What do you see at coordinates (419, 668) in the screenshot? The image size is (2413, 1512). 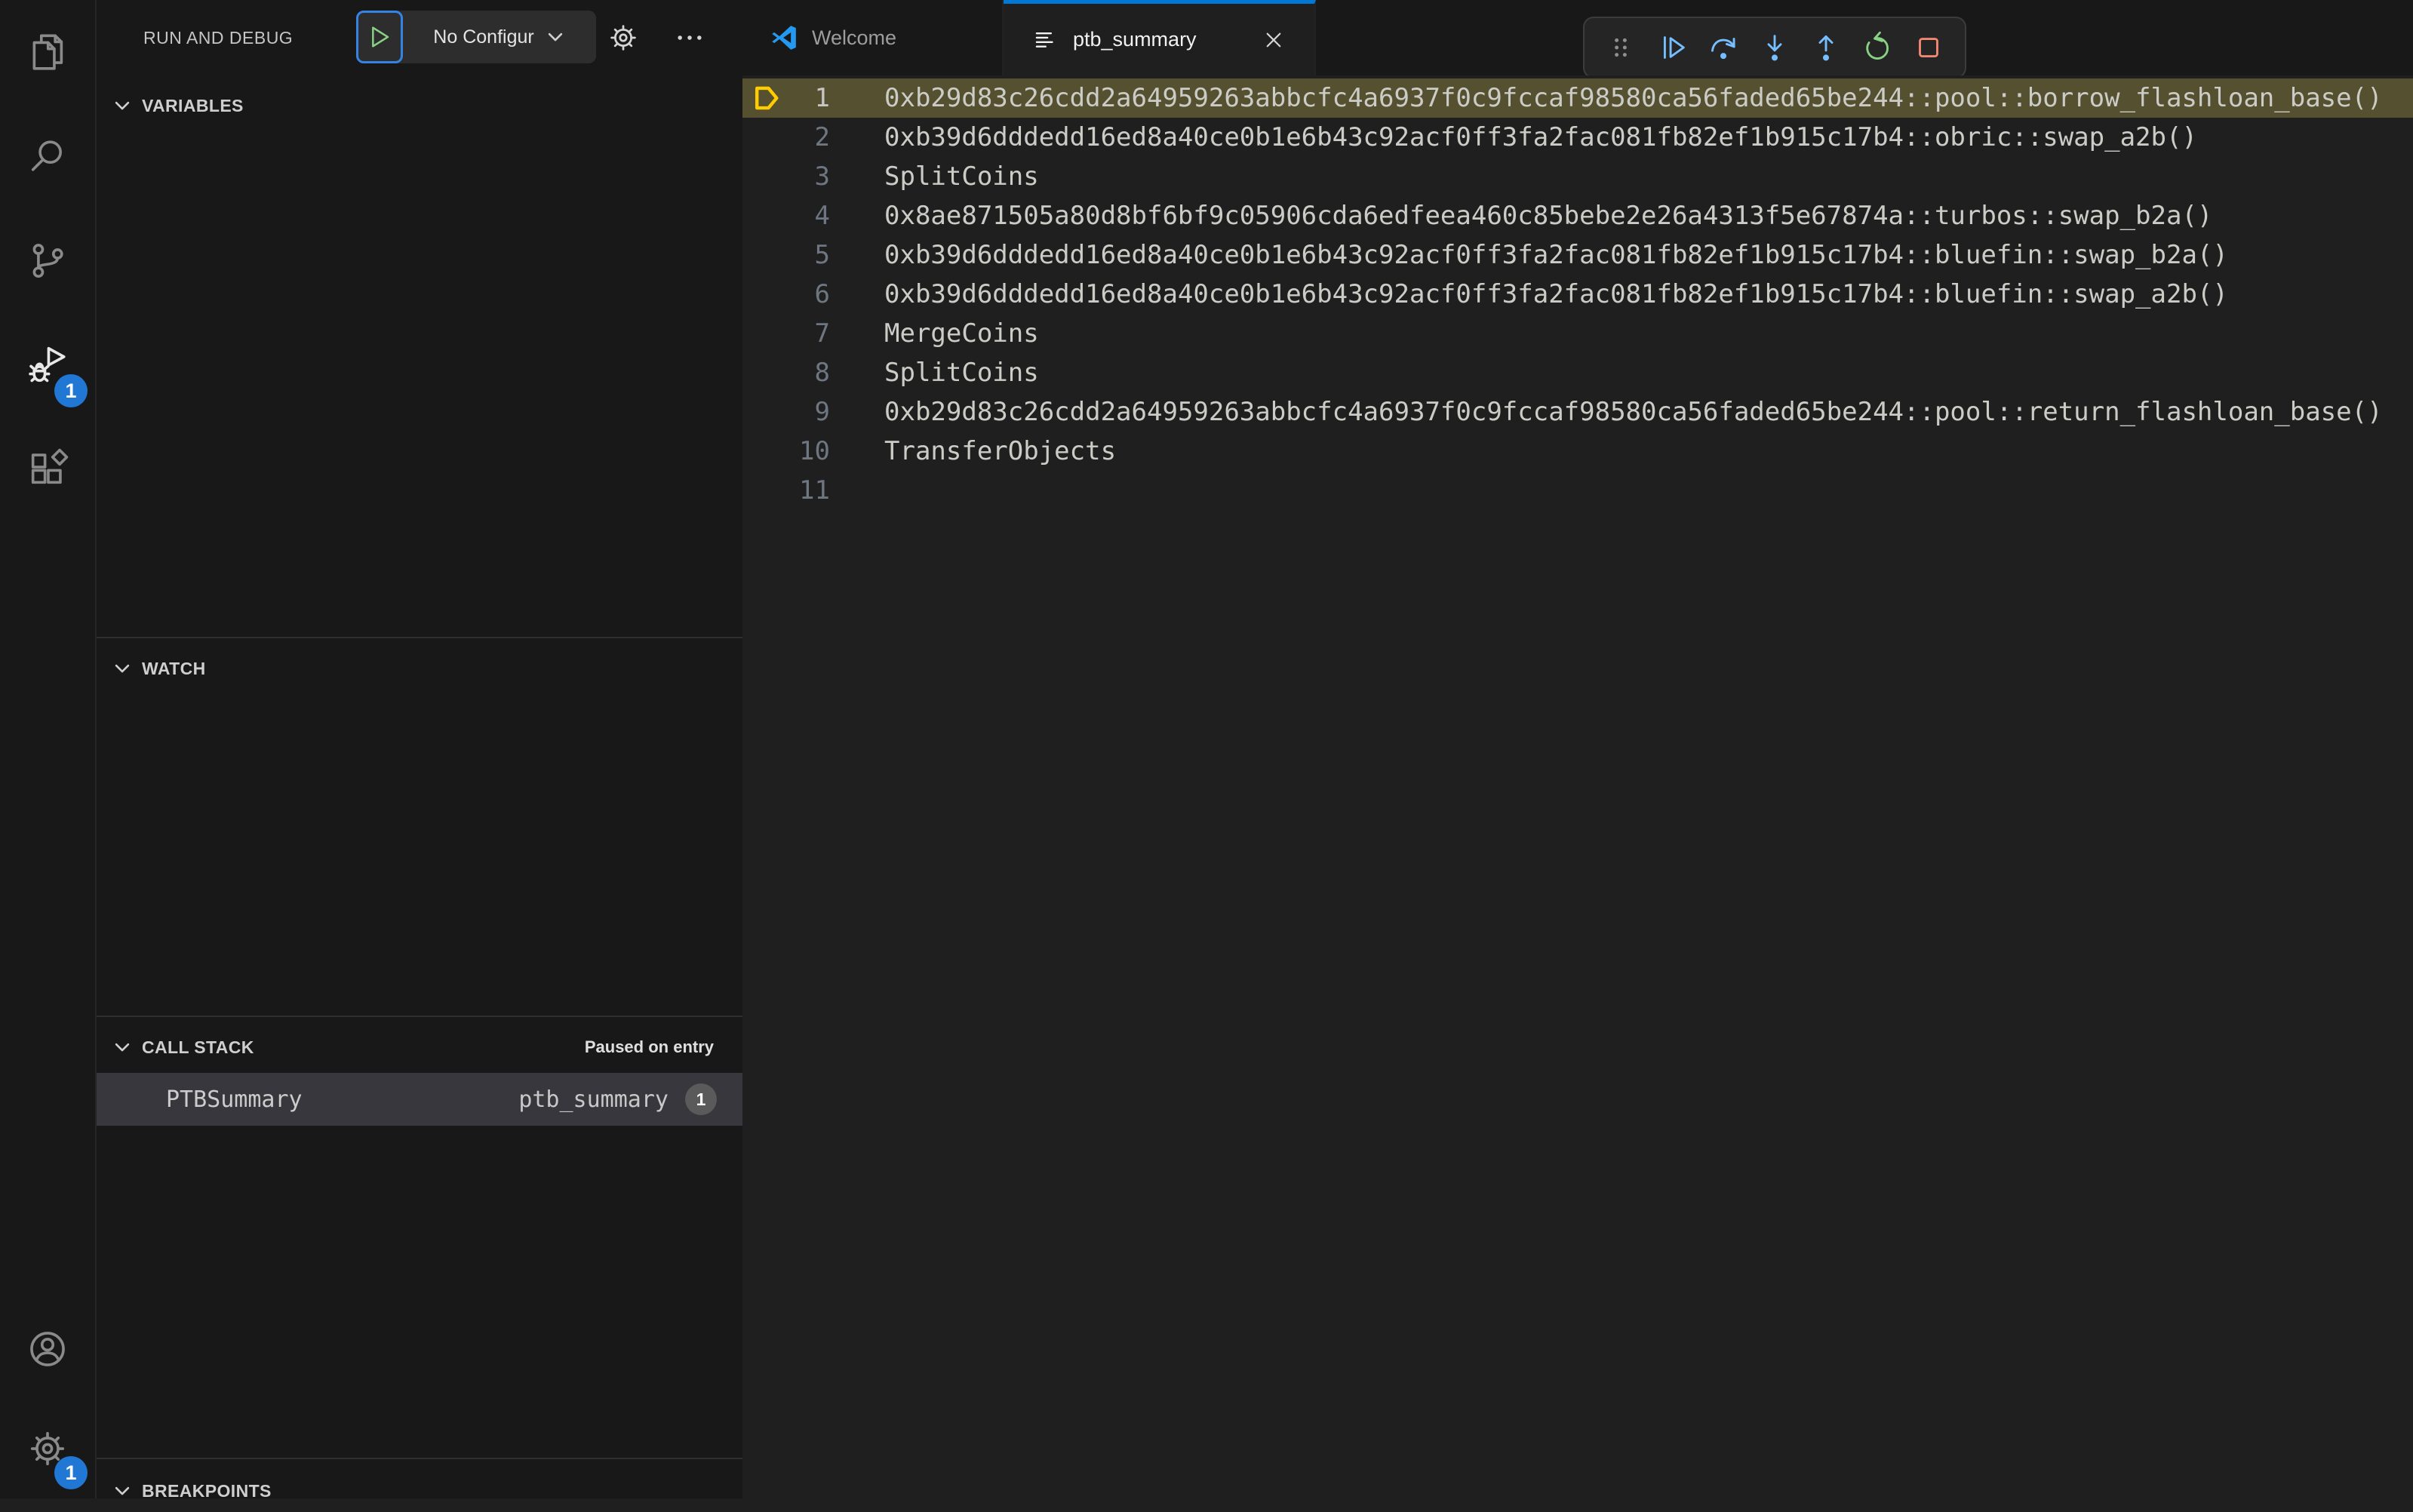 I see `watch-section-header: WATCH` at bounding box center [419, 668].